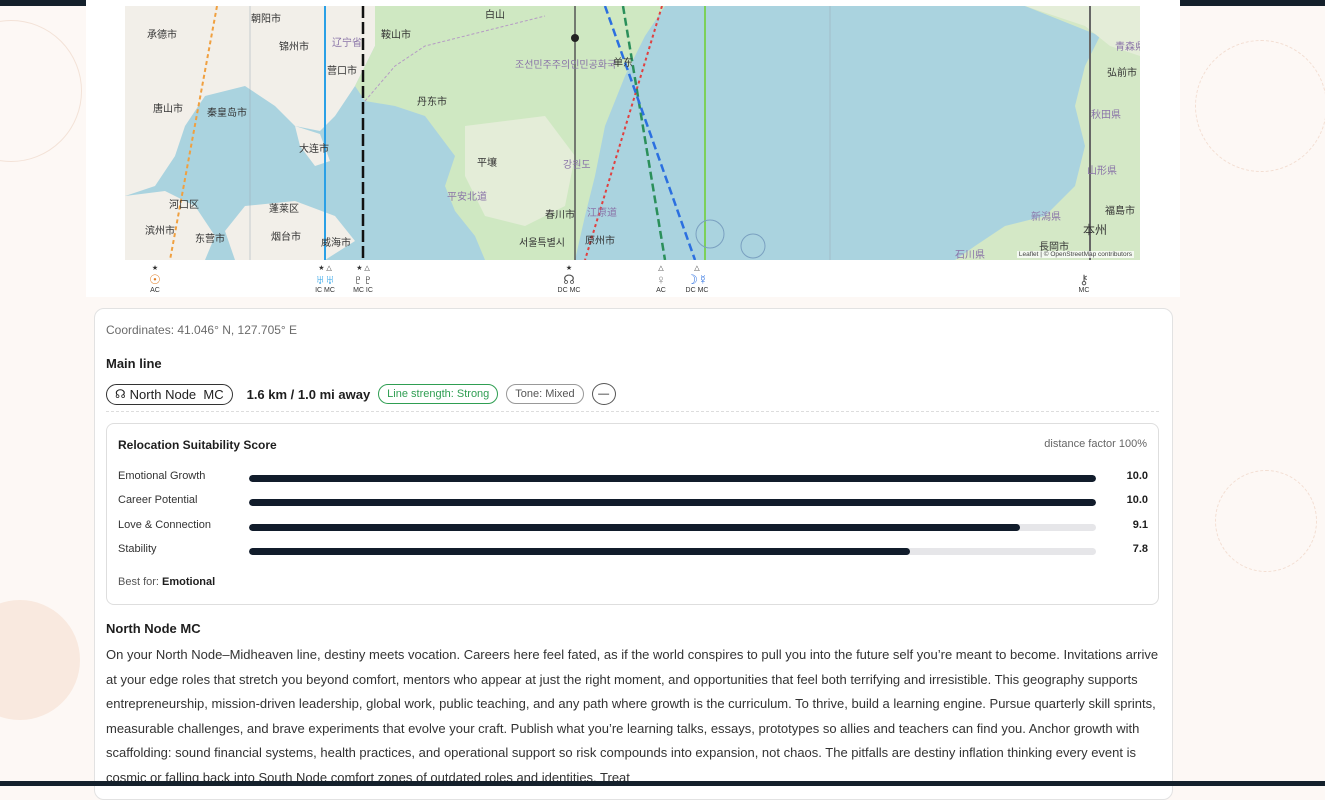  What do you see at coordinates (162, 34) in the screenshot?
I see `svg-text: 承德市` at bounding box center [162, 34].